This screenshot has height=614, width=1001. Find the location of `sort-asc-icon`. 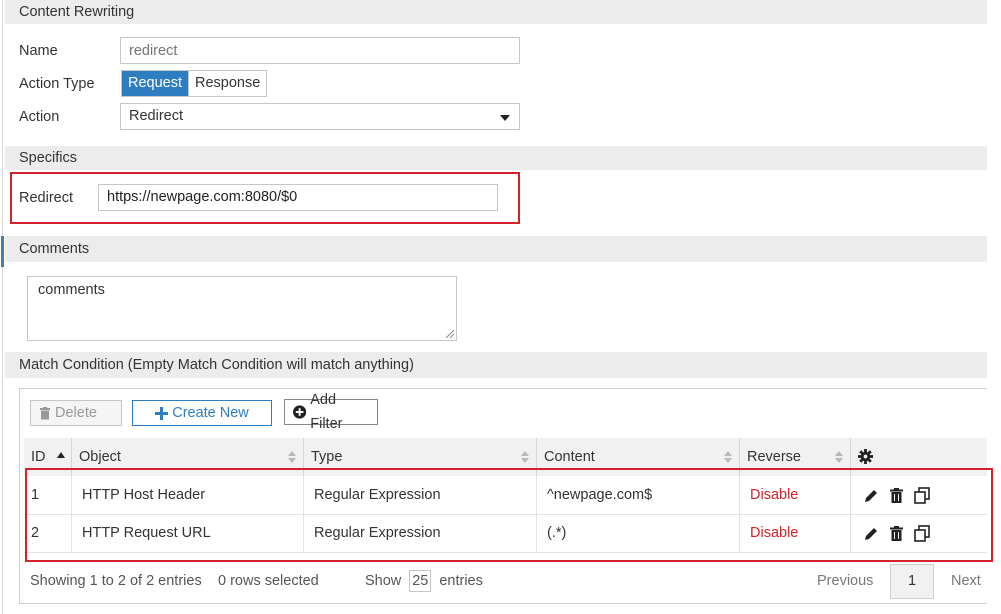

sort-asc-icon is located at coordinates (61, 455).